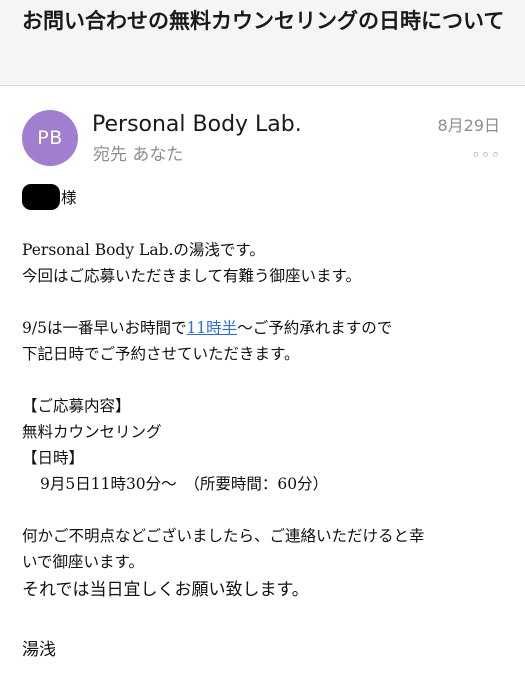 The image size is (525, 698). I want to click on intro-line-2: 今回はご応募いただきまして有難う御座います。, so click(191, 276).